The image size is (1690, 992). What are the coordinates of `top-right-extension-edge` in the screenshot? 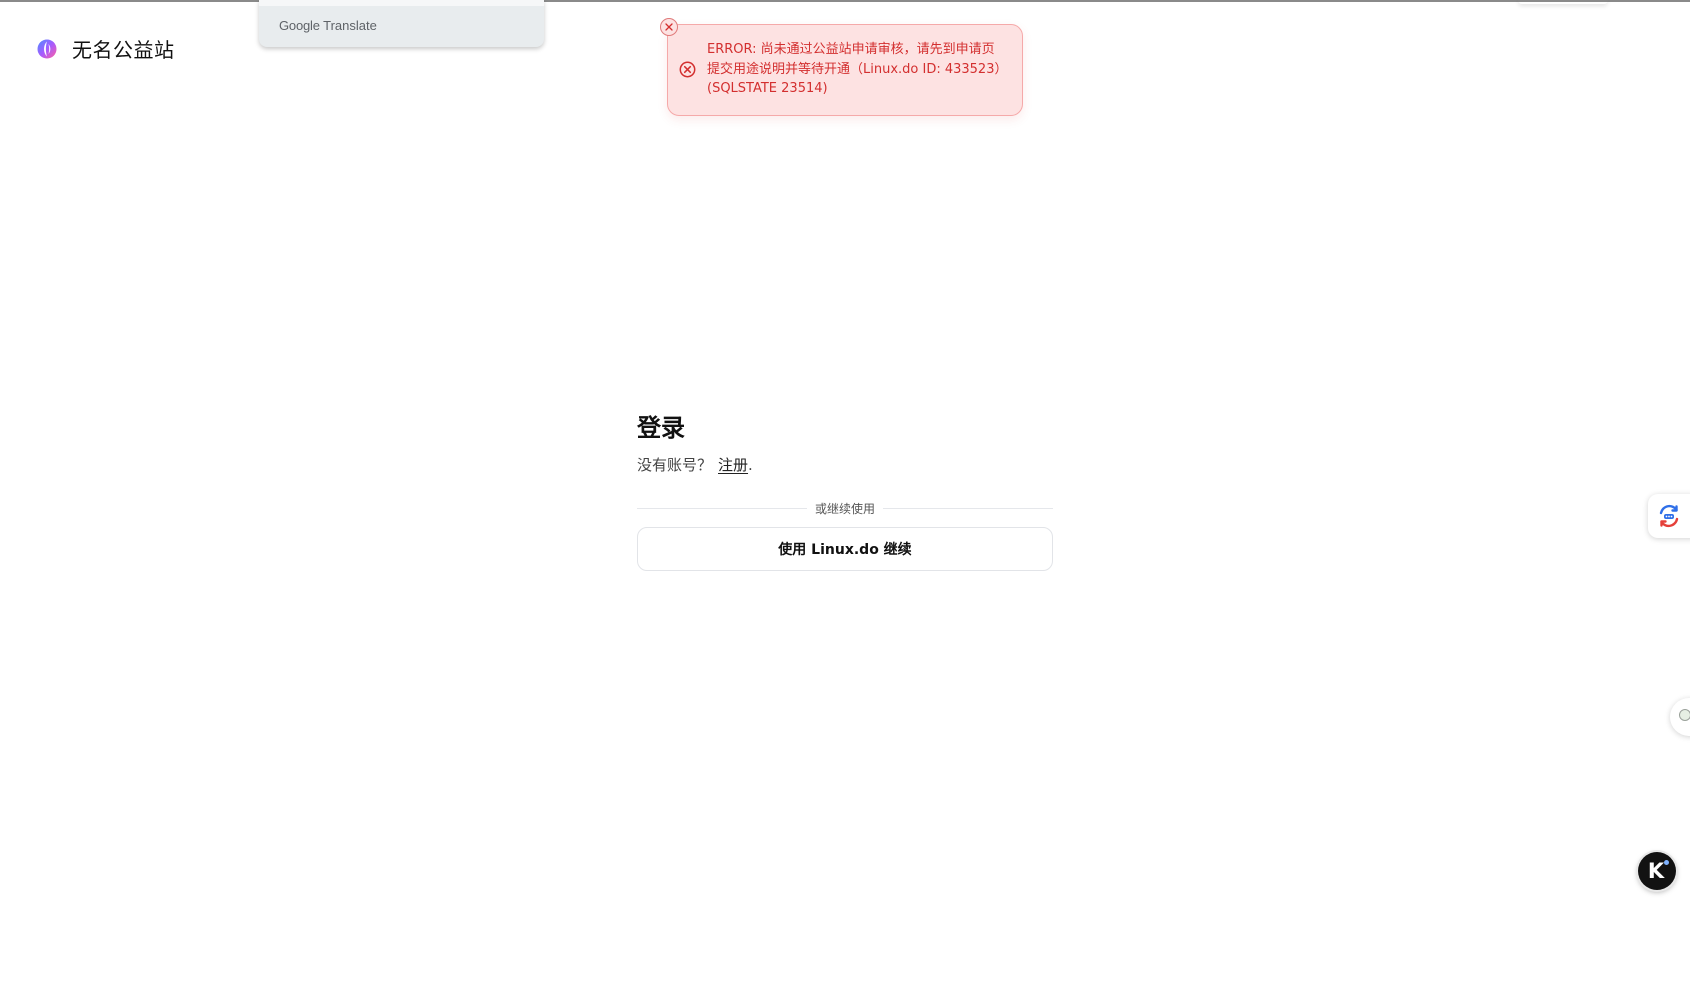 It's located at (1563, 2).